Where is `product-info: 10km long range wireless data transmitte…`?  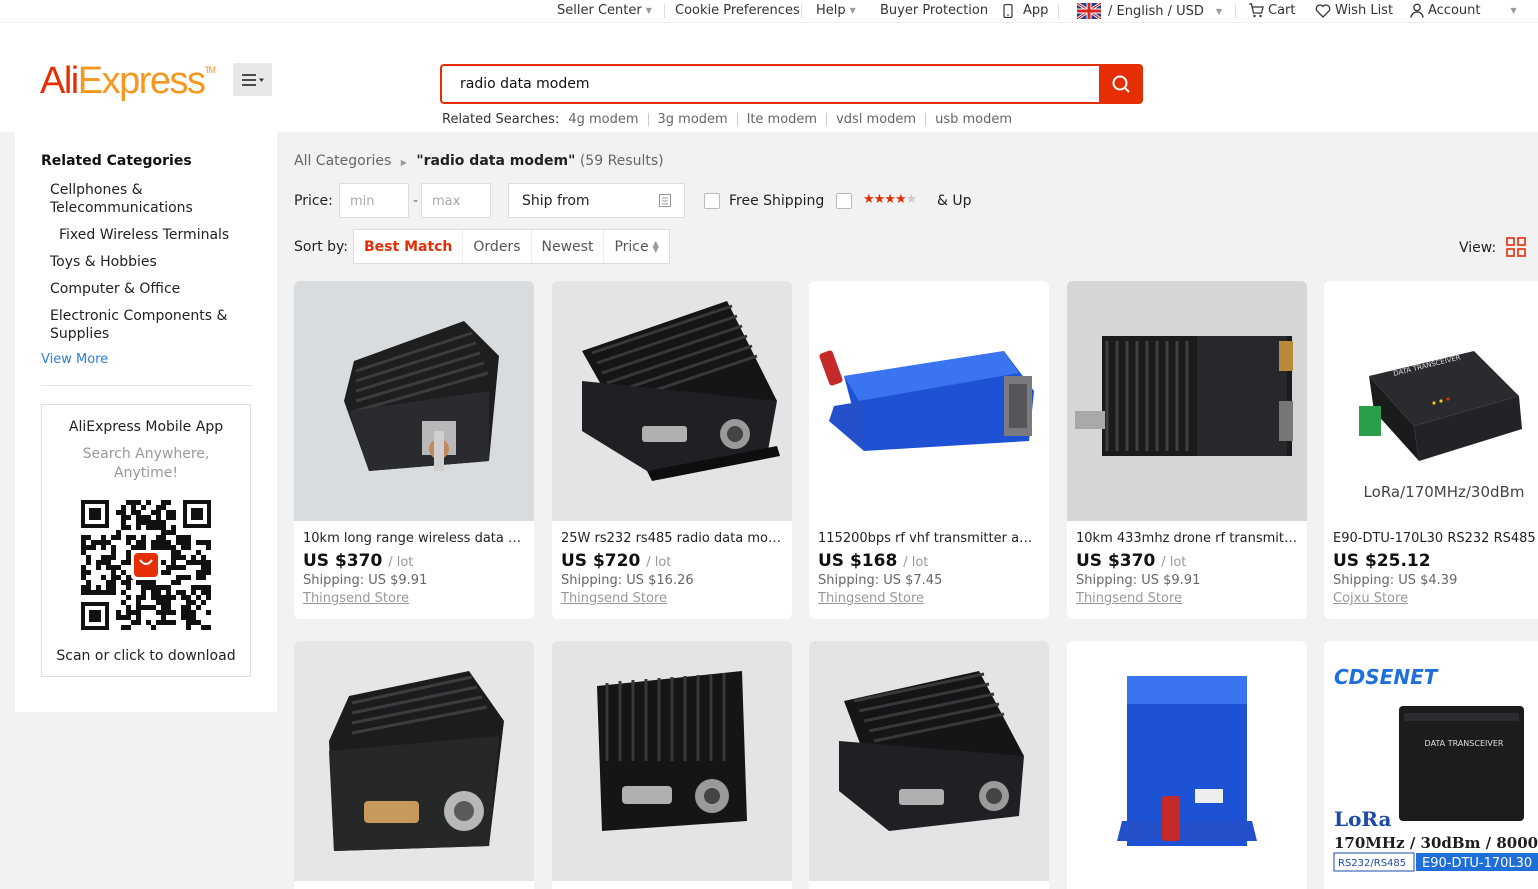
product-info: 10km long range wireless data transmitte… is located at coordinates (414, 568).